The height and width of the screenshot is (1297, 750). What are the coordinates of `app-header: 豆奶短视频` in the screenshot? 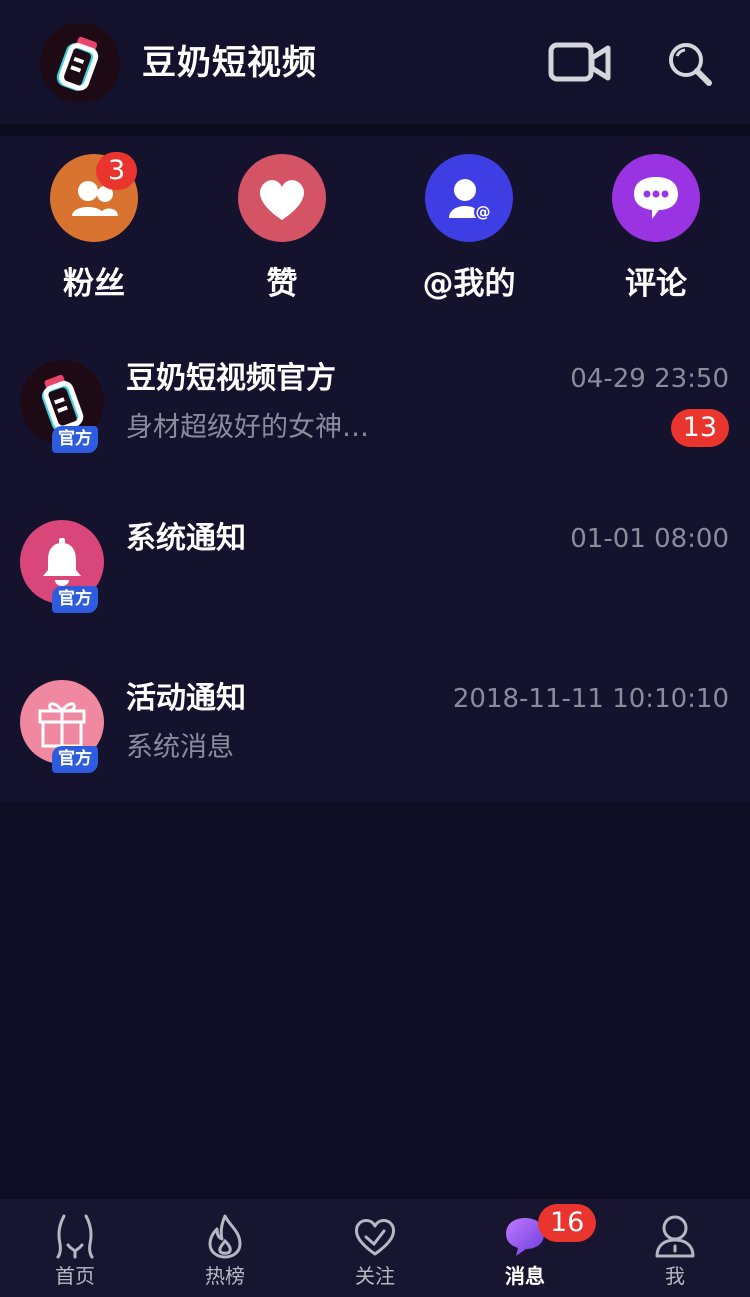 It's located at (375, 62).